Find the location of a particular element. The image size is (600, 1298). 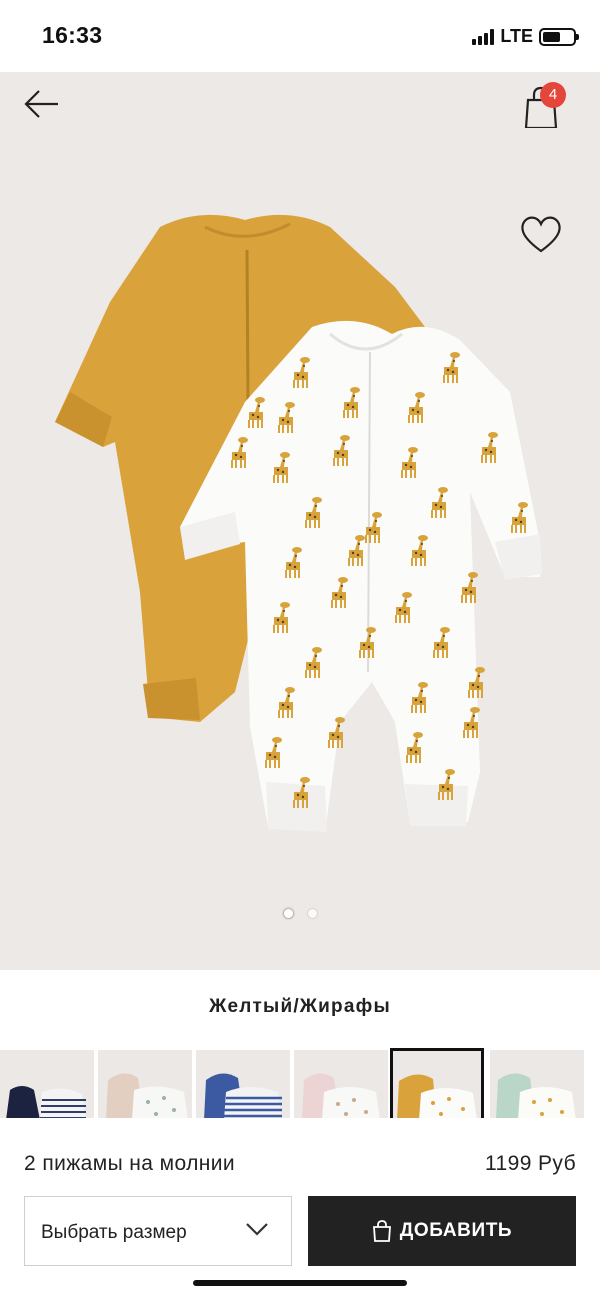

favorite-button is located at coordinates (541, 234).